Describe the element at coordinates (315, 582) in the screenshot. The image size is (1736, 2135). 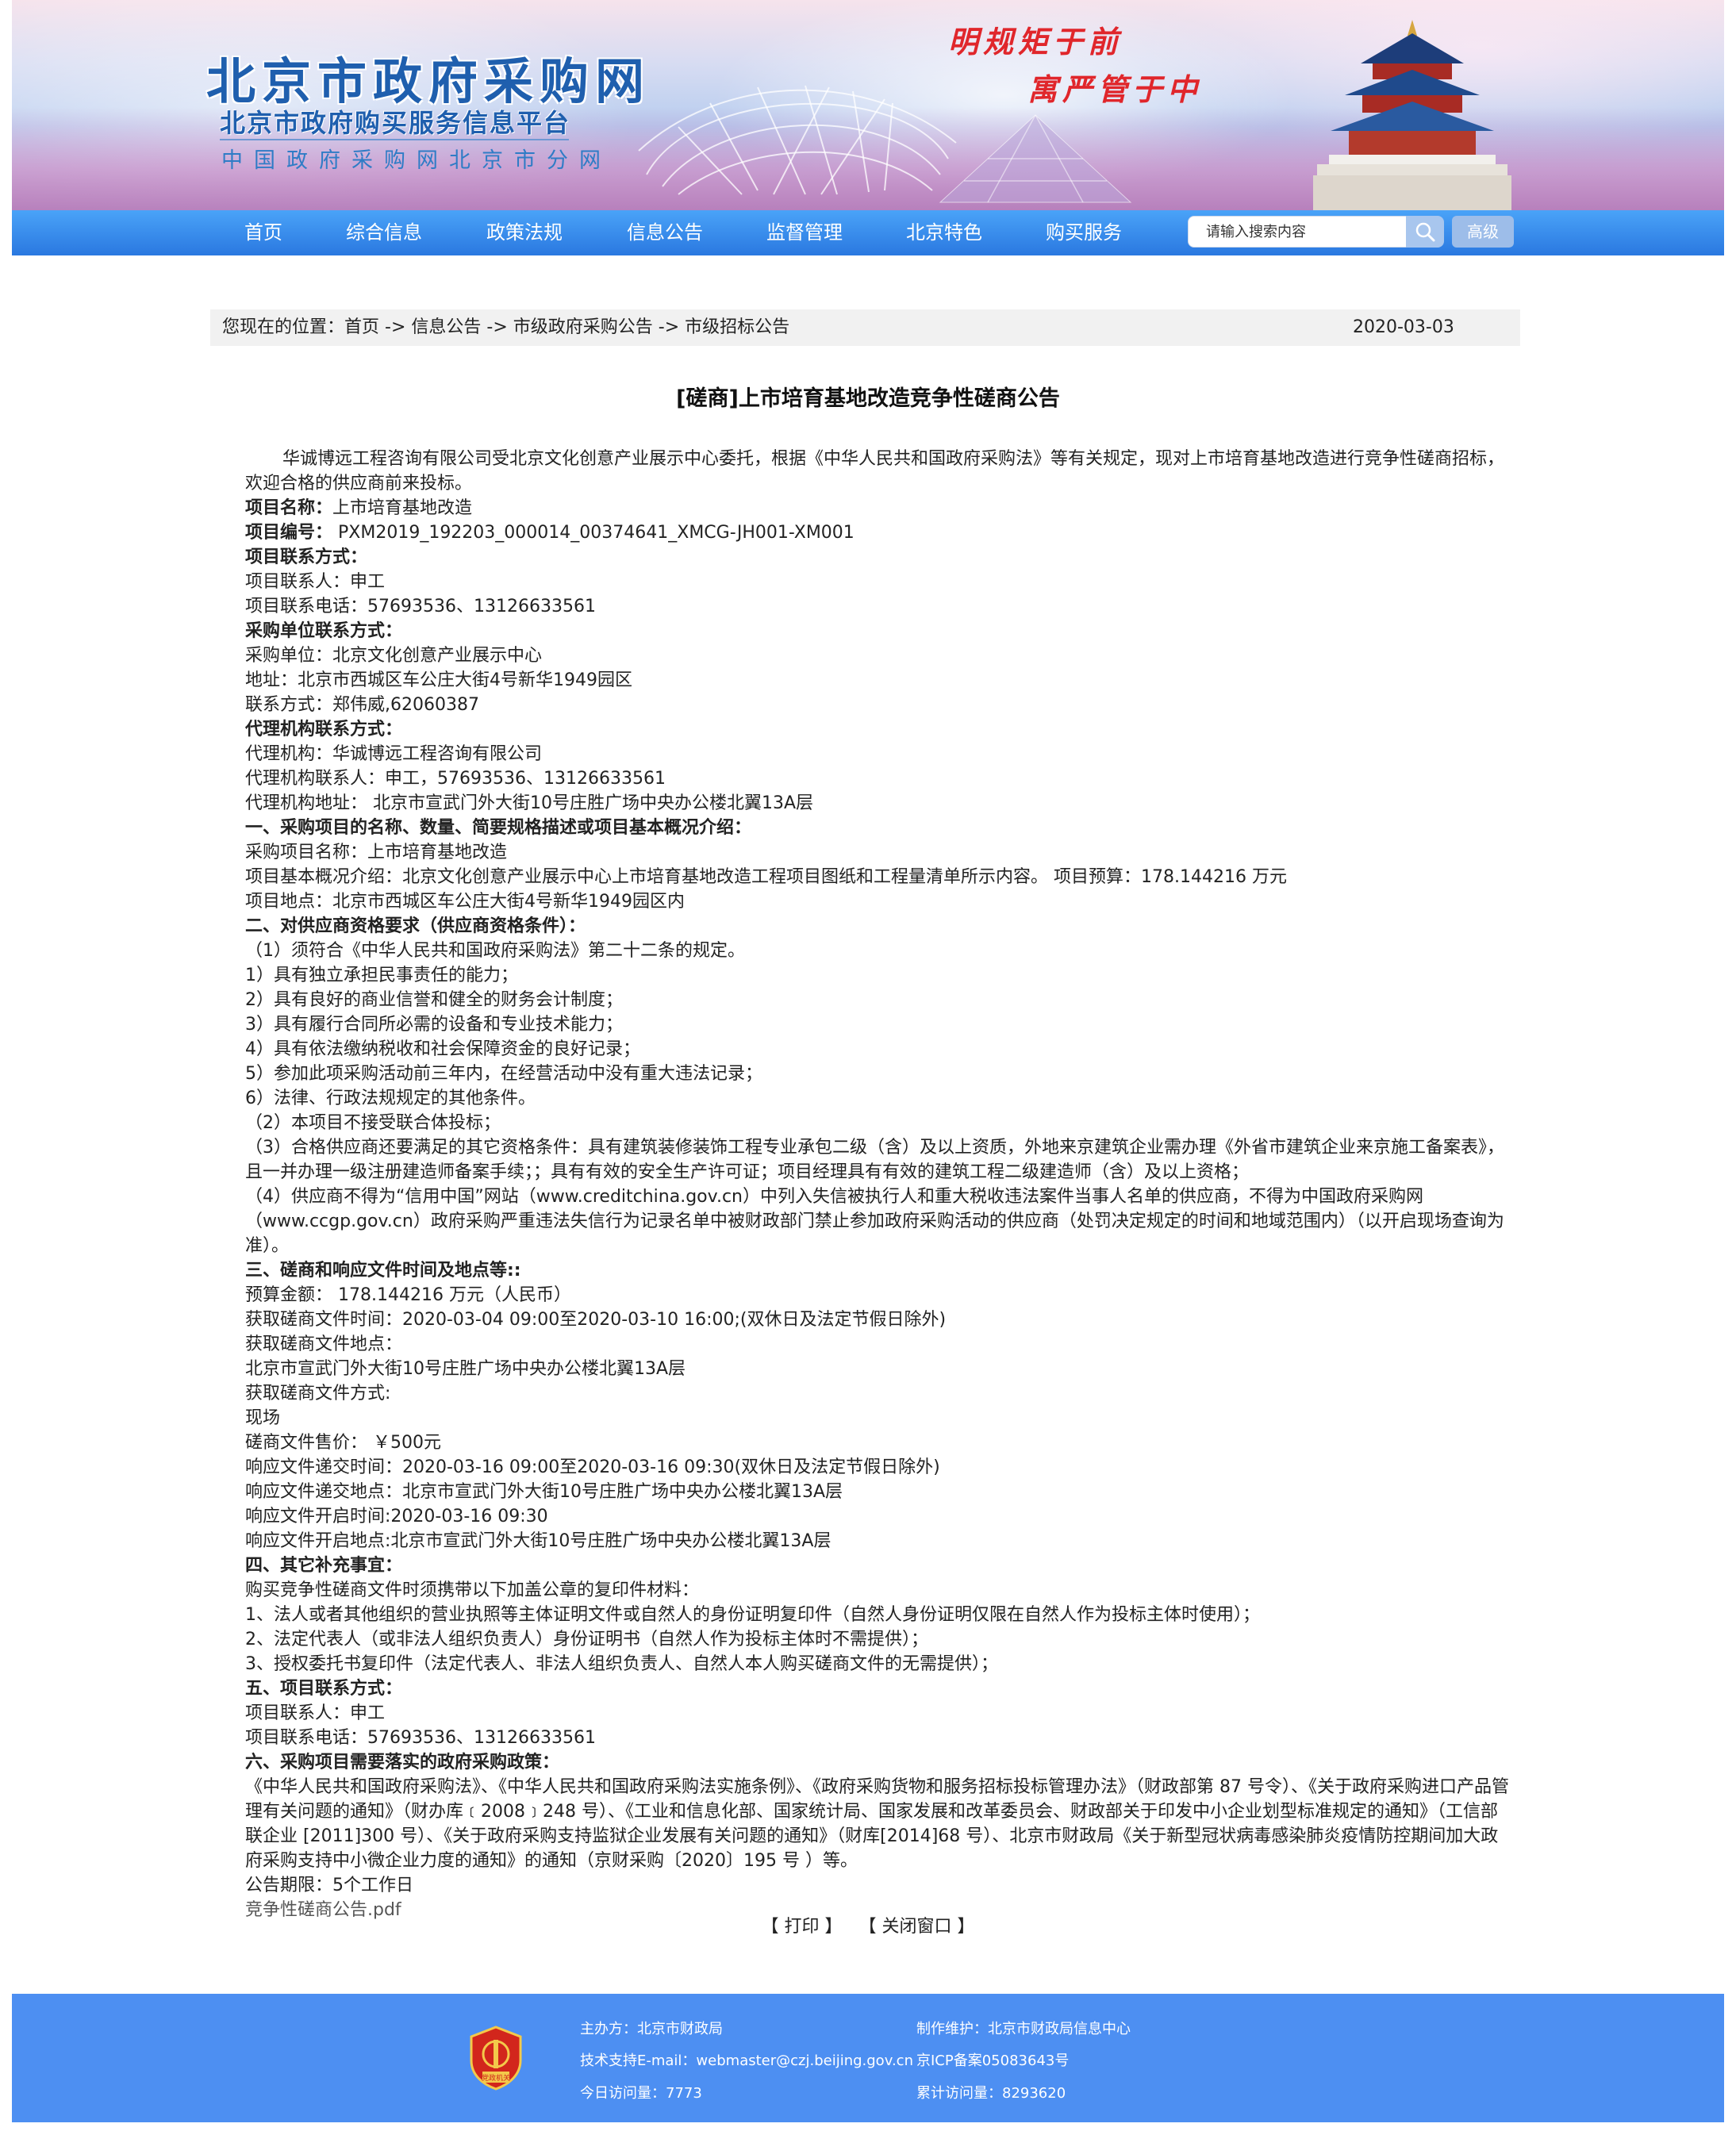
I see `article-line-text: 项目联系人：申工` at that location.